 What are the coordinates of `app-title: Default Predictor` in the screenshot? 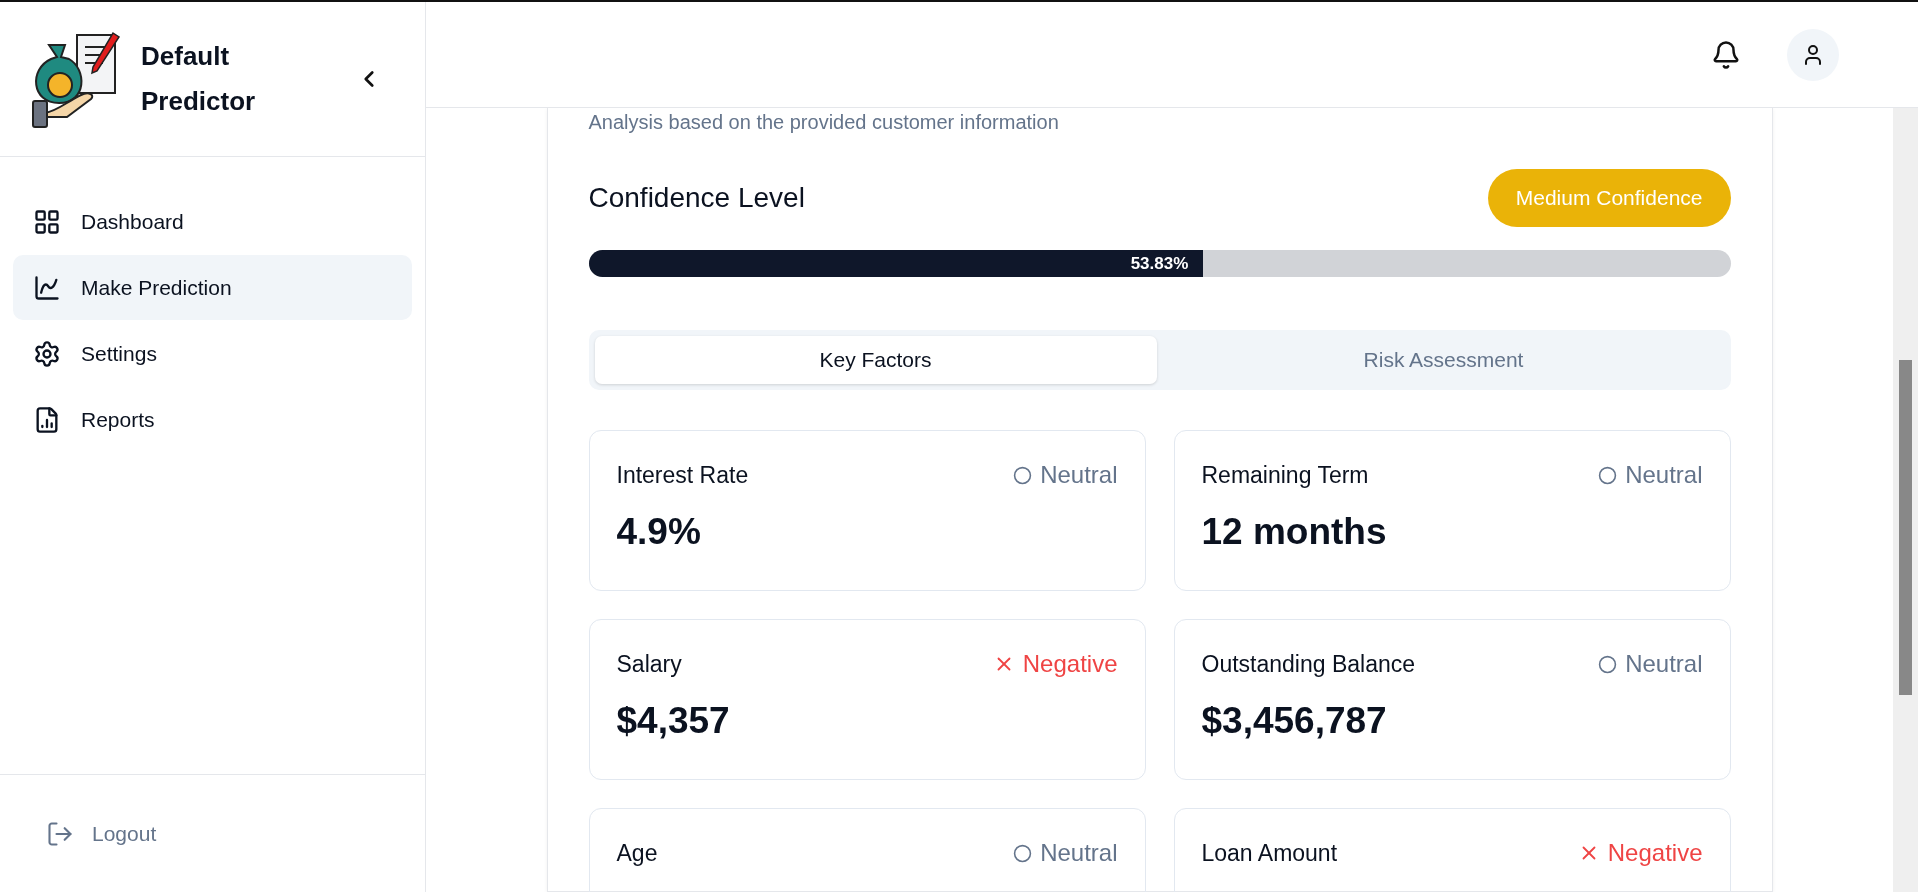 It's located at (199, 79).